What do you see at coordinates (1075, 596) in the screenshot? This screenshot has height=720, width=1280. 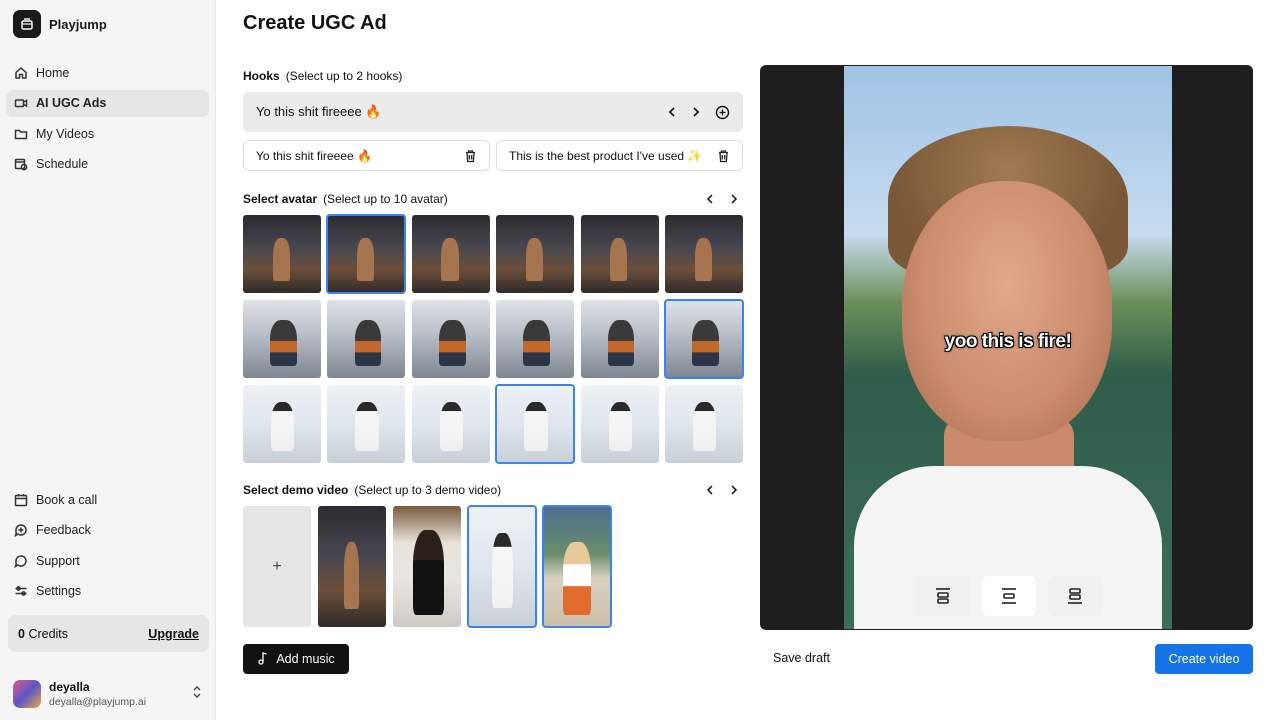 I see `caption-position-bottom-button` at bounding box center [1075, 596].